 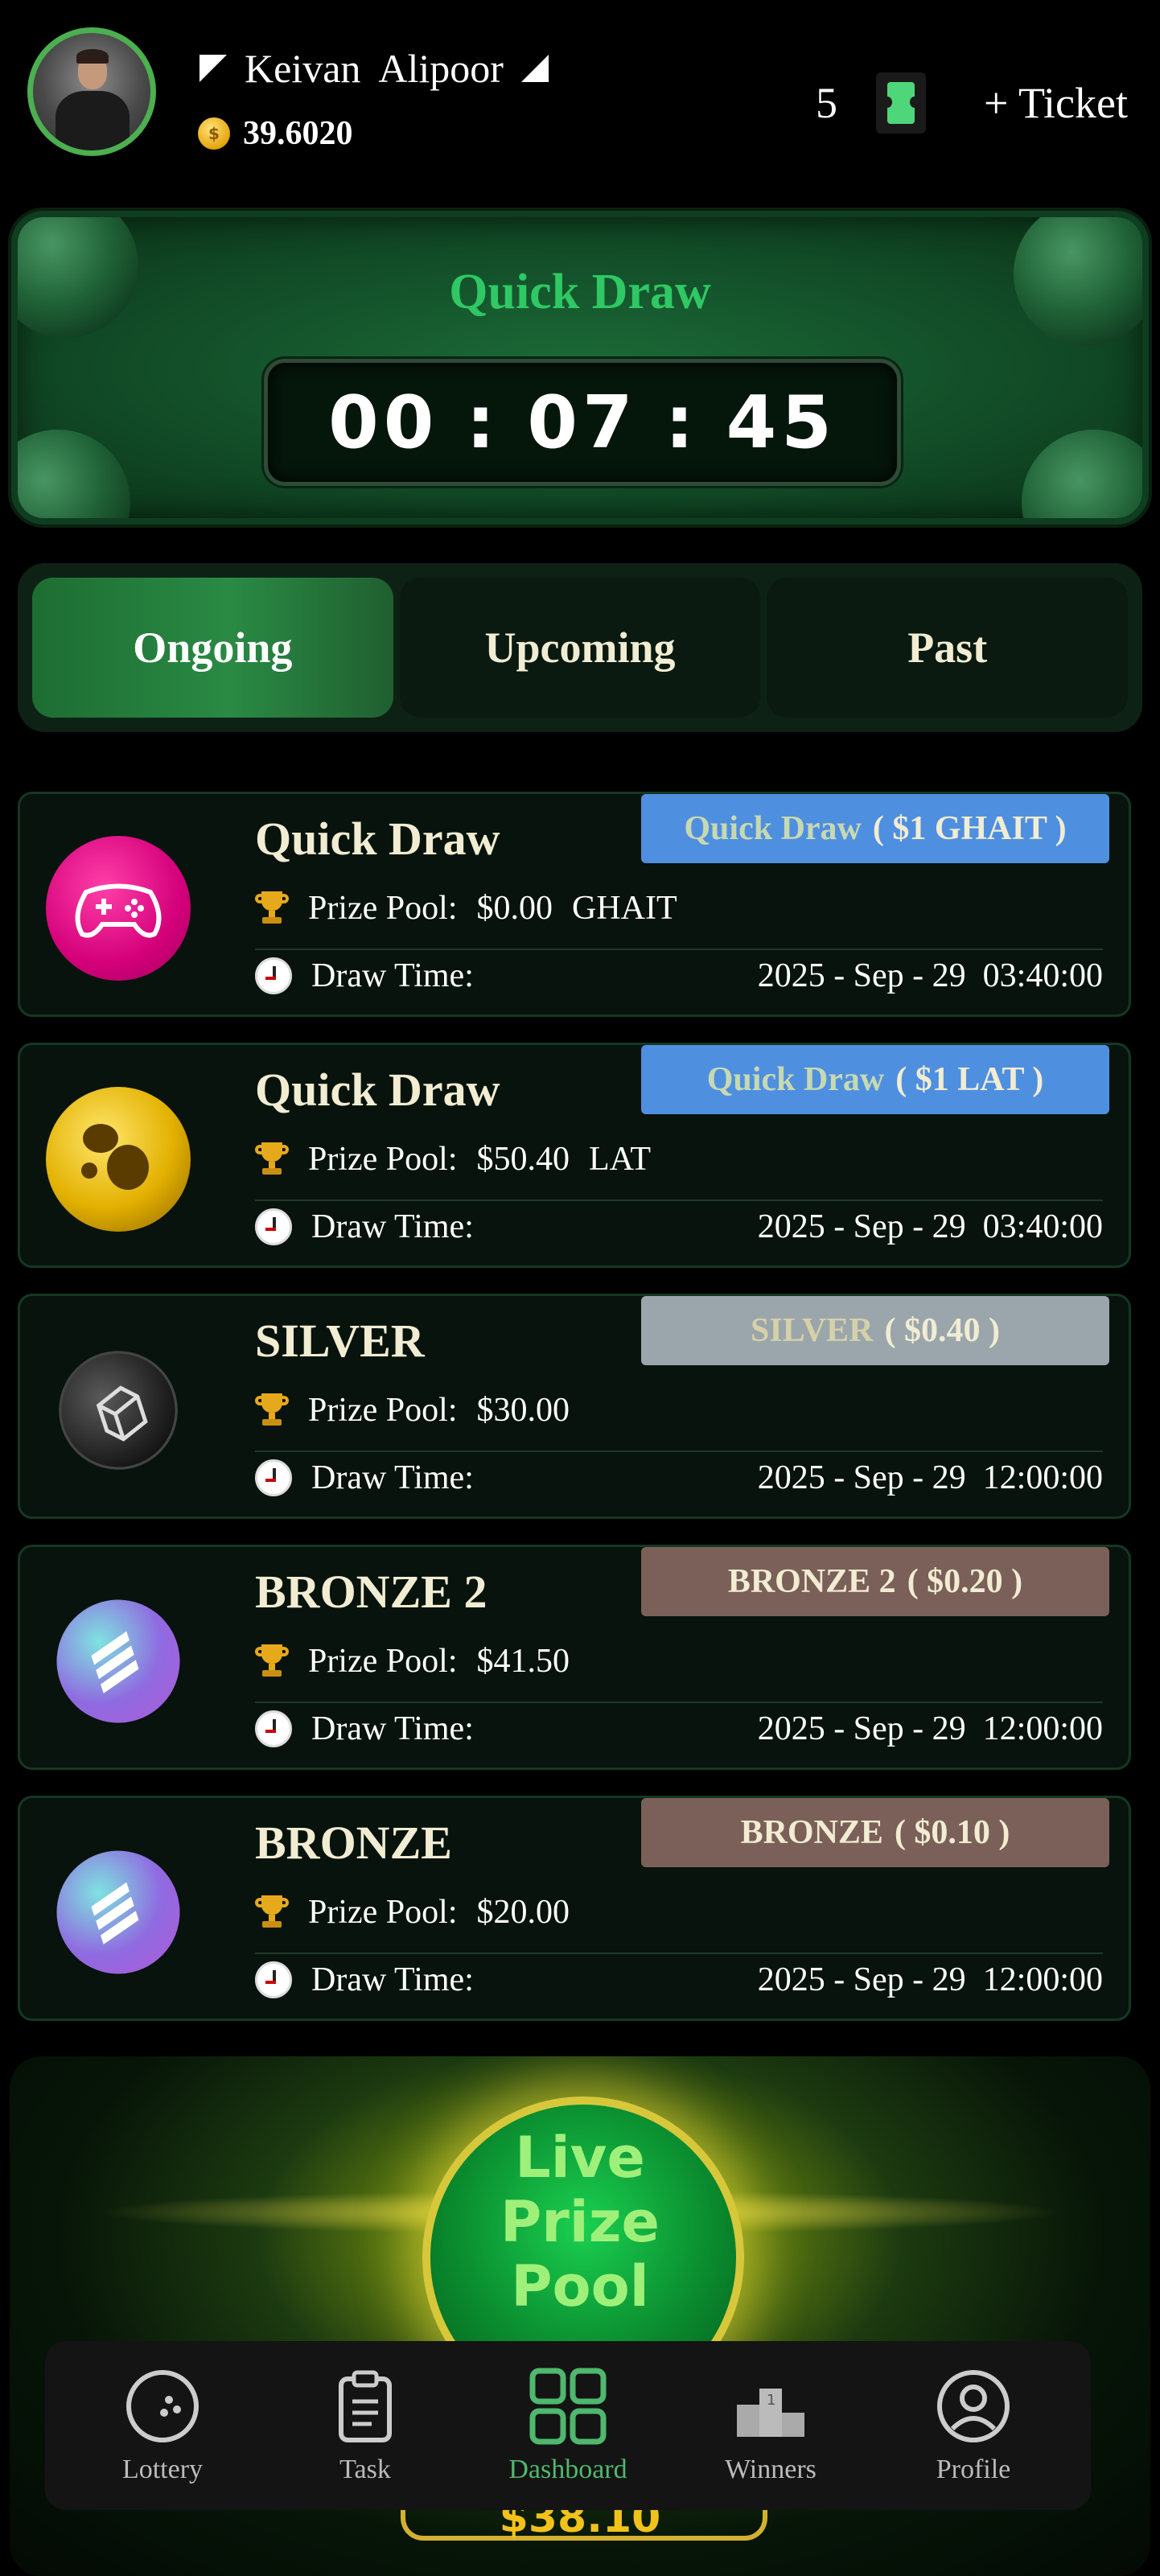 I want to click on first-name: Keivan, so click(x=303, y=68).